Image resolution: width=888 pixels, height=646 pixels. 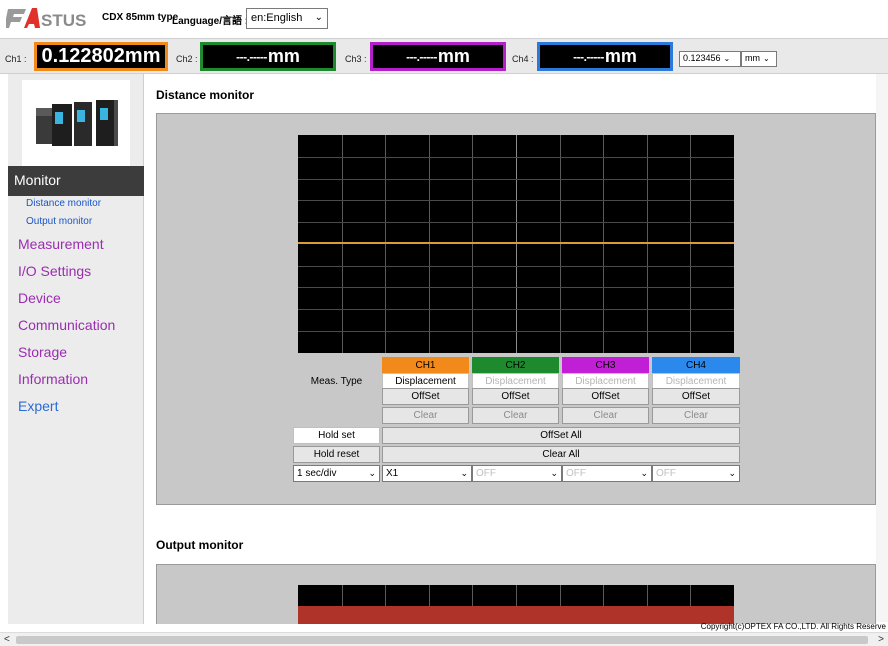 I want to click on ch2-scale-value: OFF, so click(x=486, y=473).